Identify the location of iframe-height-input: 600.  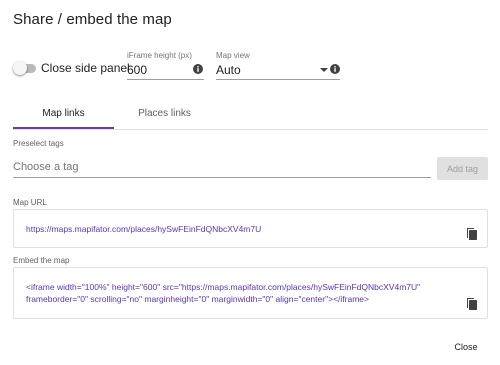
(137, 70).